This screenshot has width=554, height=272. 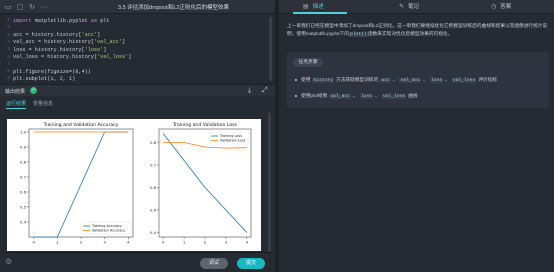 What do you see at coordinates (205, 125) in the screenshot?
I see `chart-title: Training and Validation Loss` at bounding box center [205, 125].